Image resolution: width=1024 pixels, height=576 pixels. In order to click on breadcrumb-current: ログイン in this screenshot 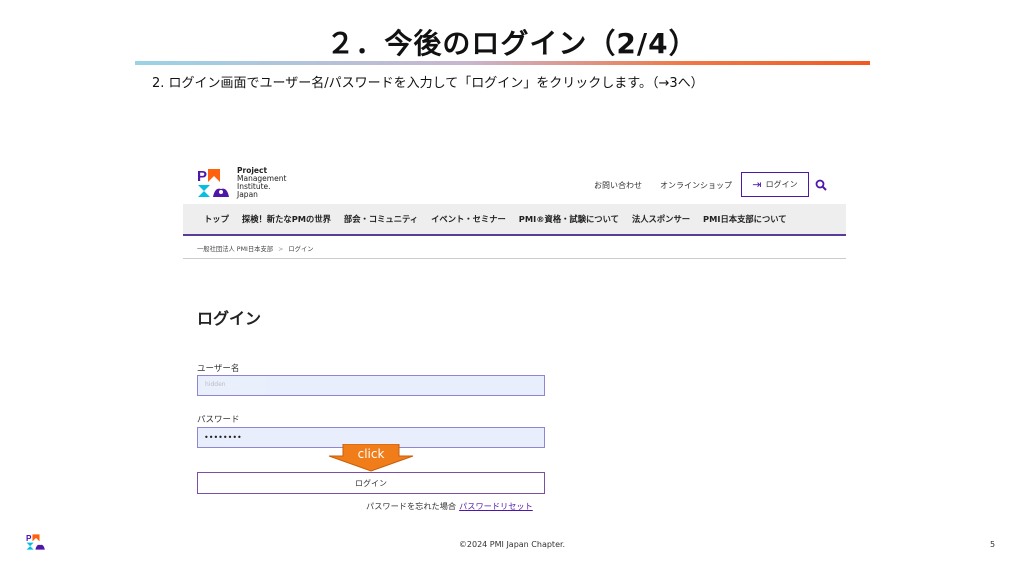, I will do `click(301, 249)`.